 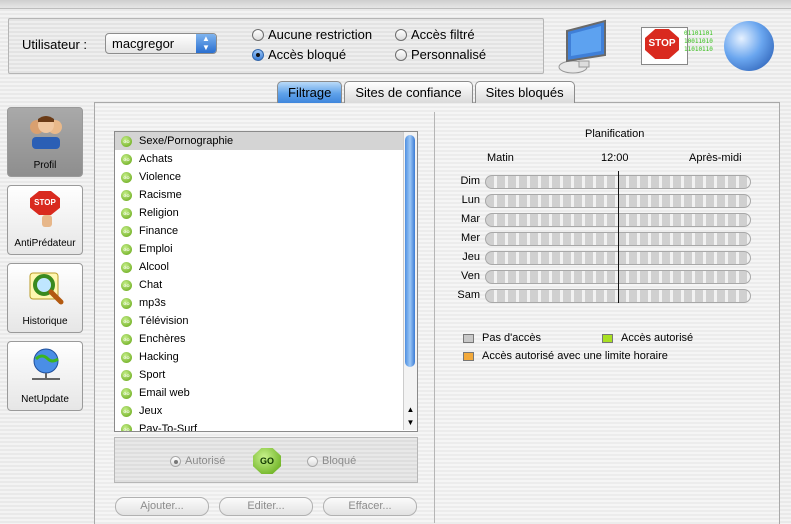 I want to click on user-select: macgregor ▲ ▼, so click(x=161, y=43).